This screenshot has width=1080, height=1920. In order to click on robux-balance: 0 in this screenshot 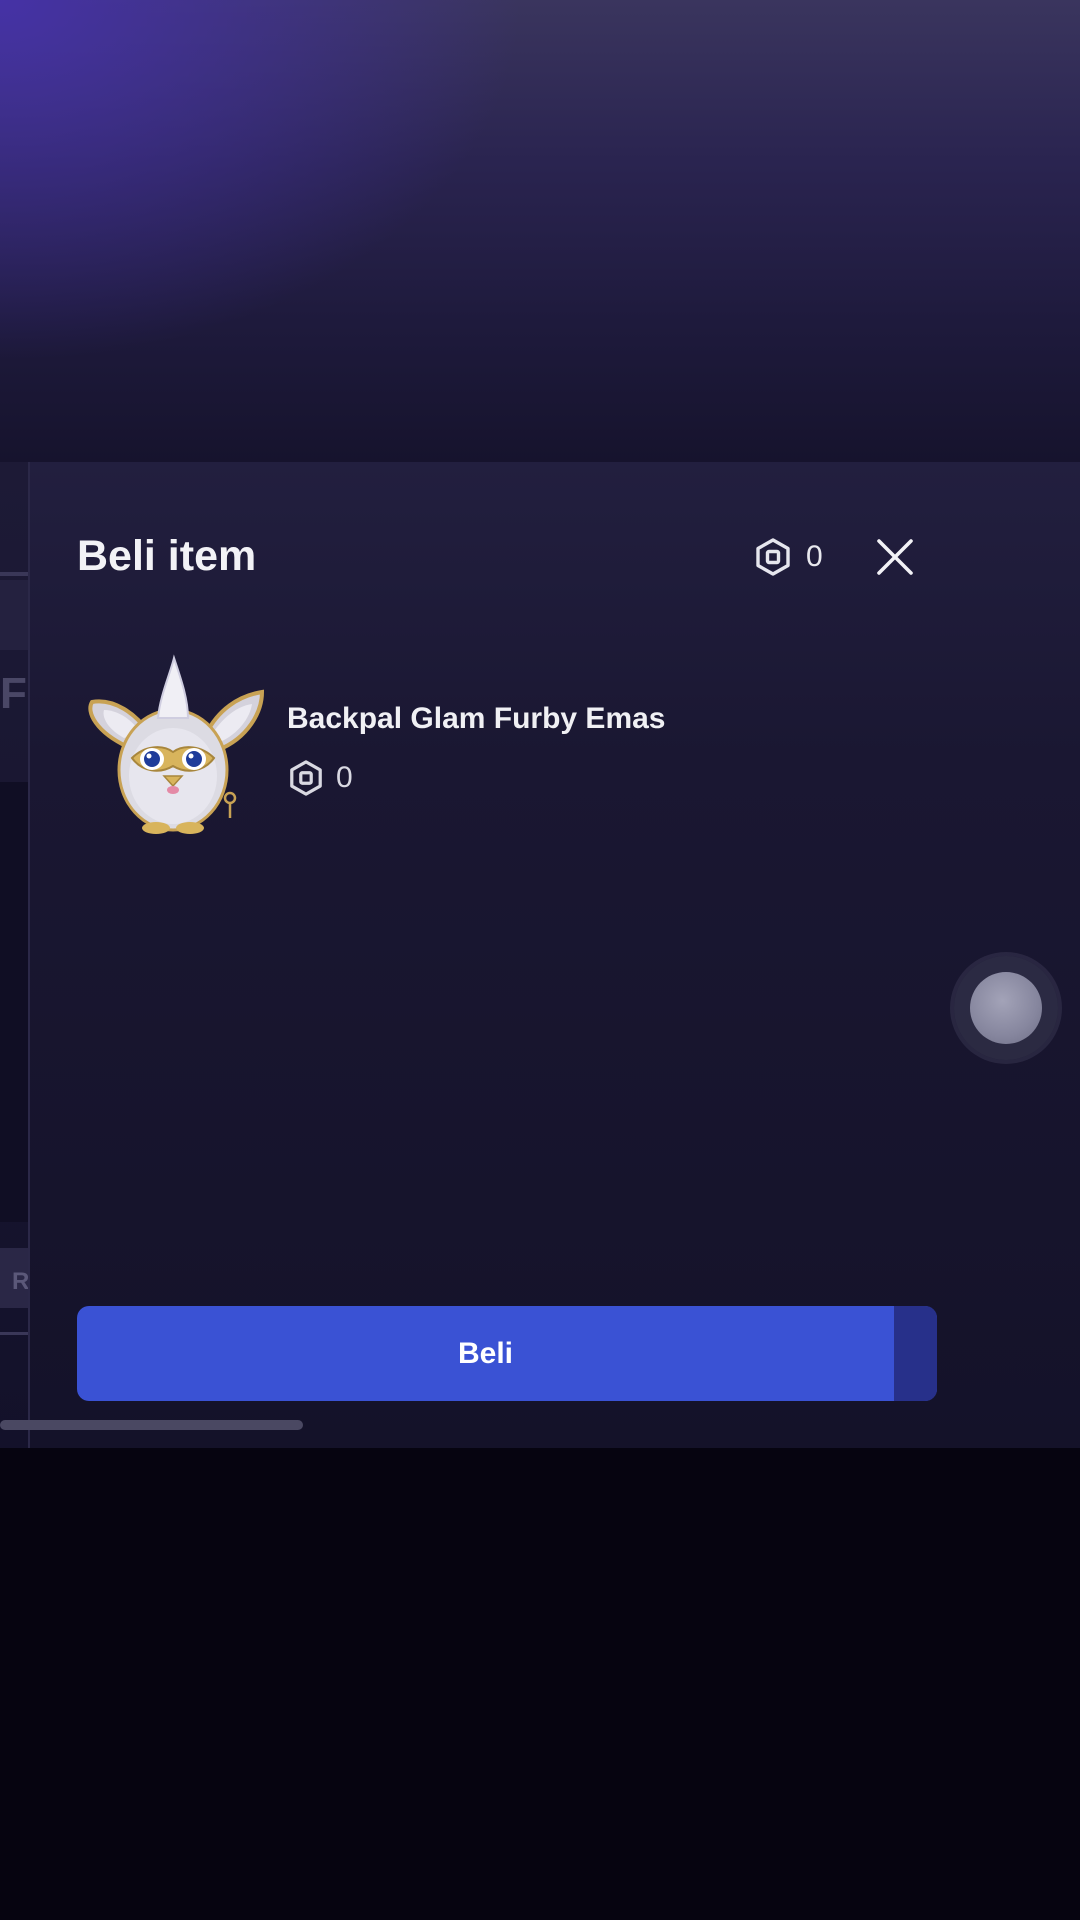, I will do `click(788, 557)`.